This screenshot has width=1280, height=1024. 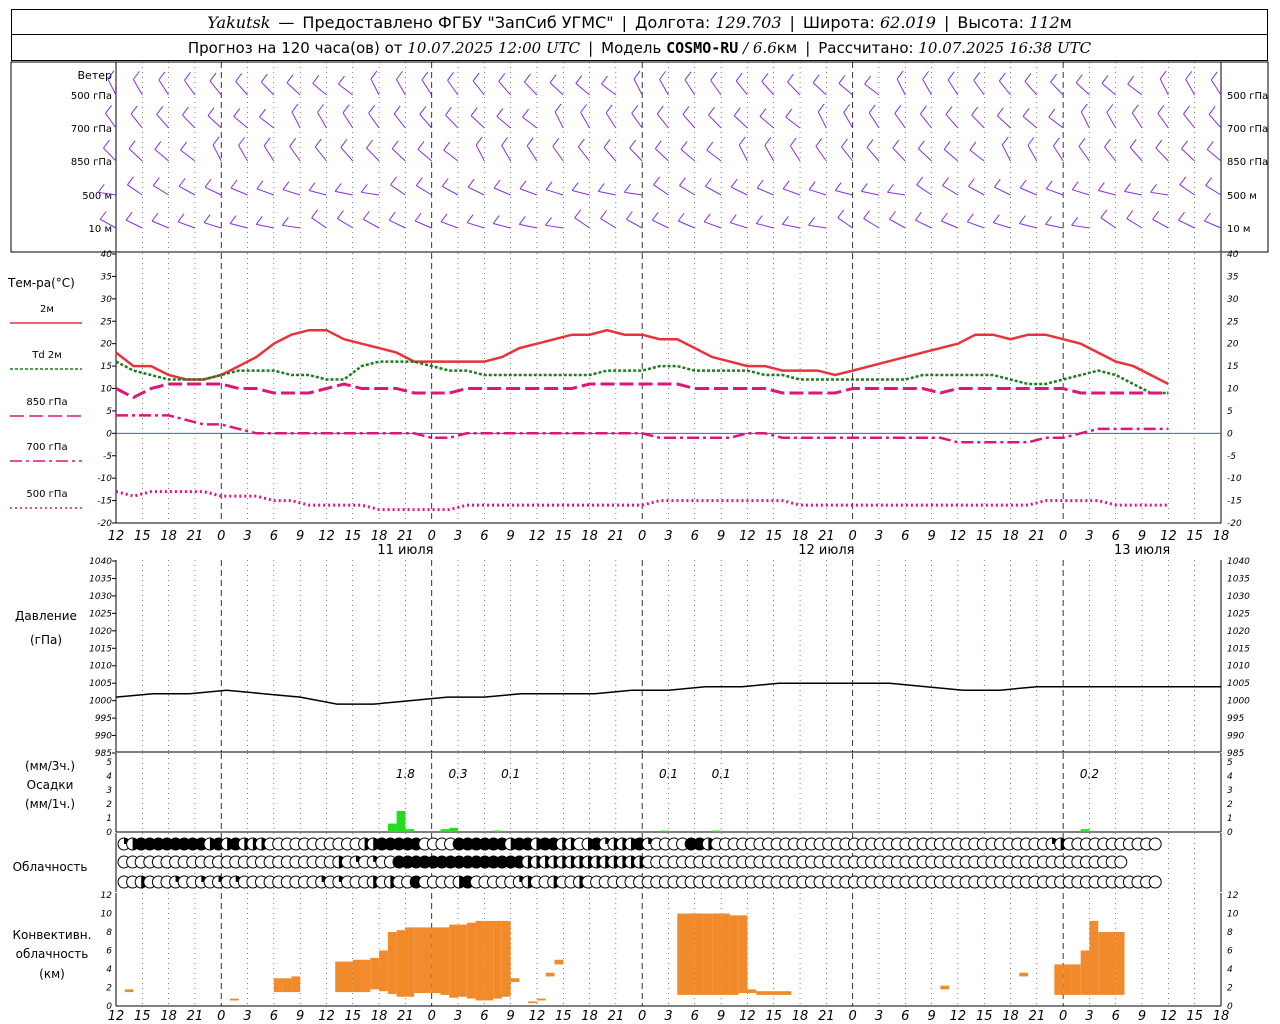 I want to click on temp-x-tick-label: 21, so click(x=195, y=536).